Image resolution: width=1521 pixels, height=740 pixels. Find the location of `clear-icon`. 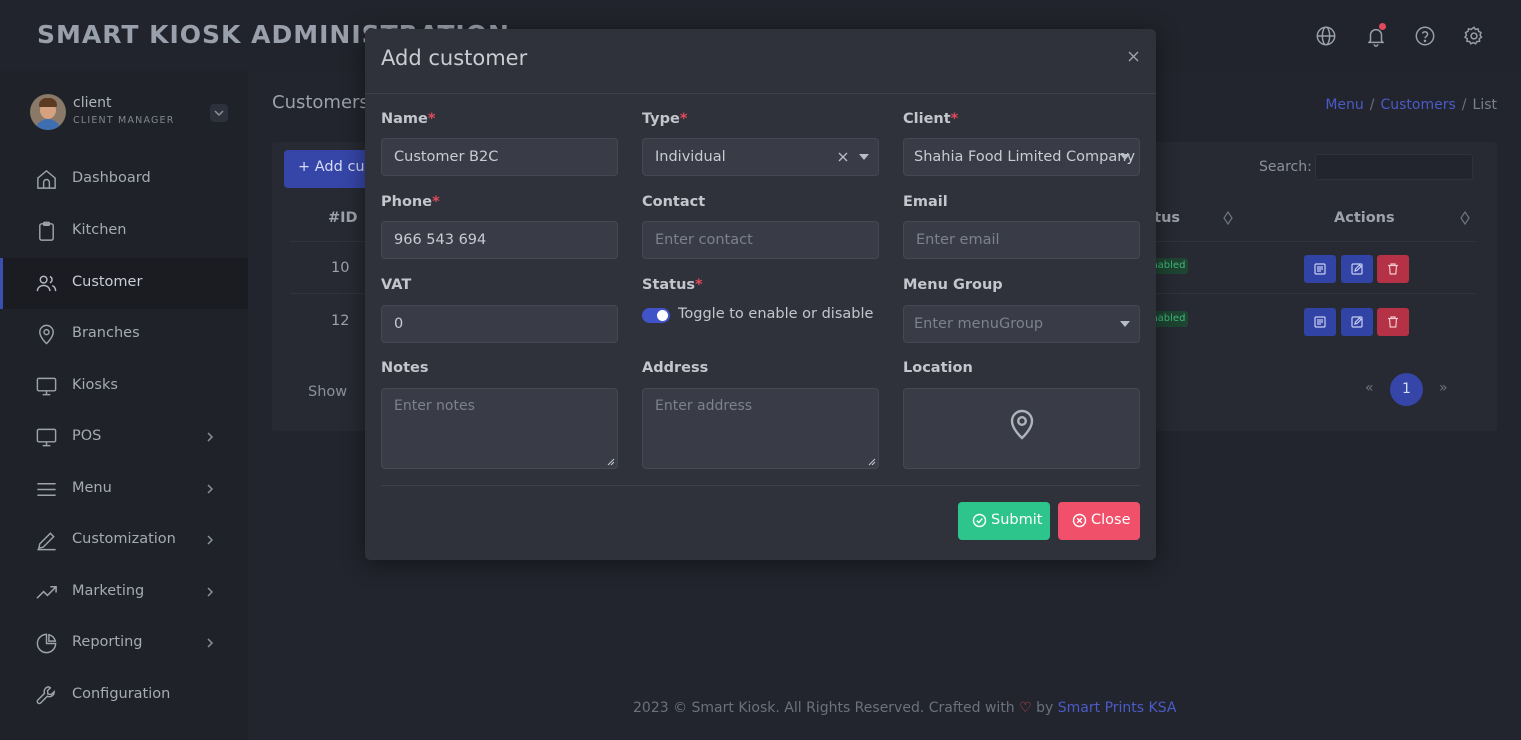

clear-icon is located at coordinates (843, 157).